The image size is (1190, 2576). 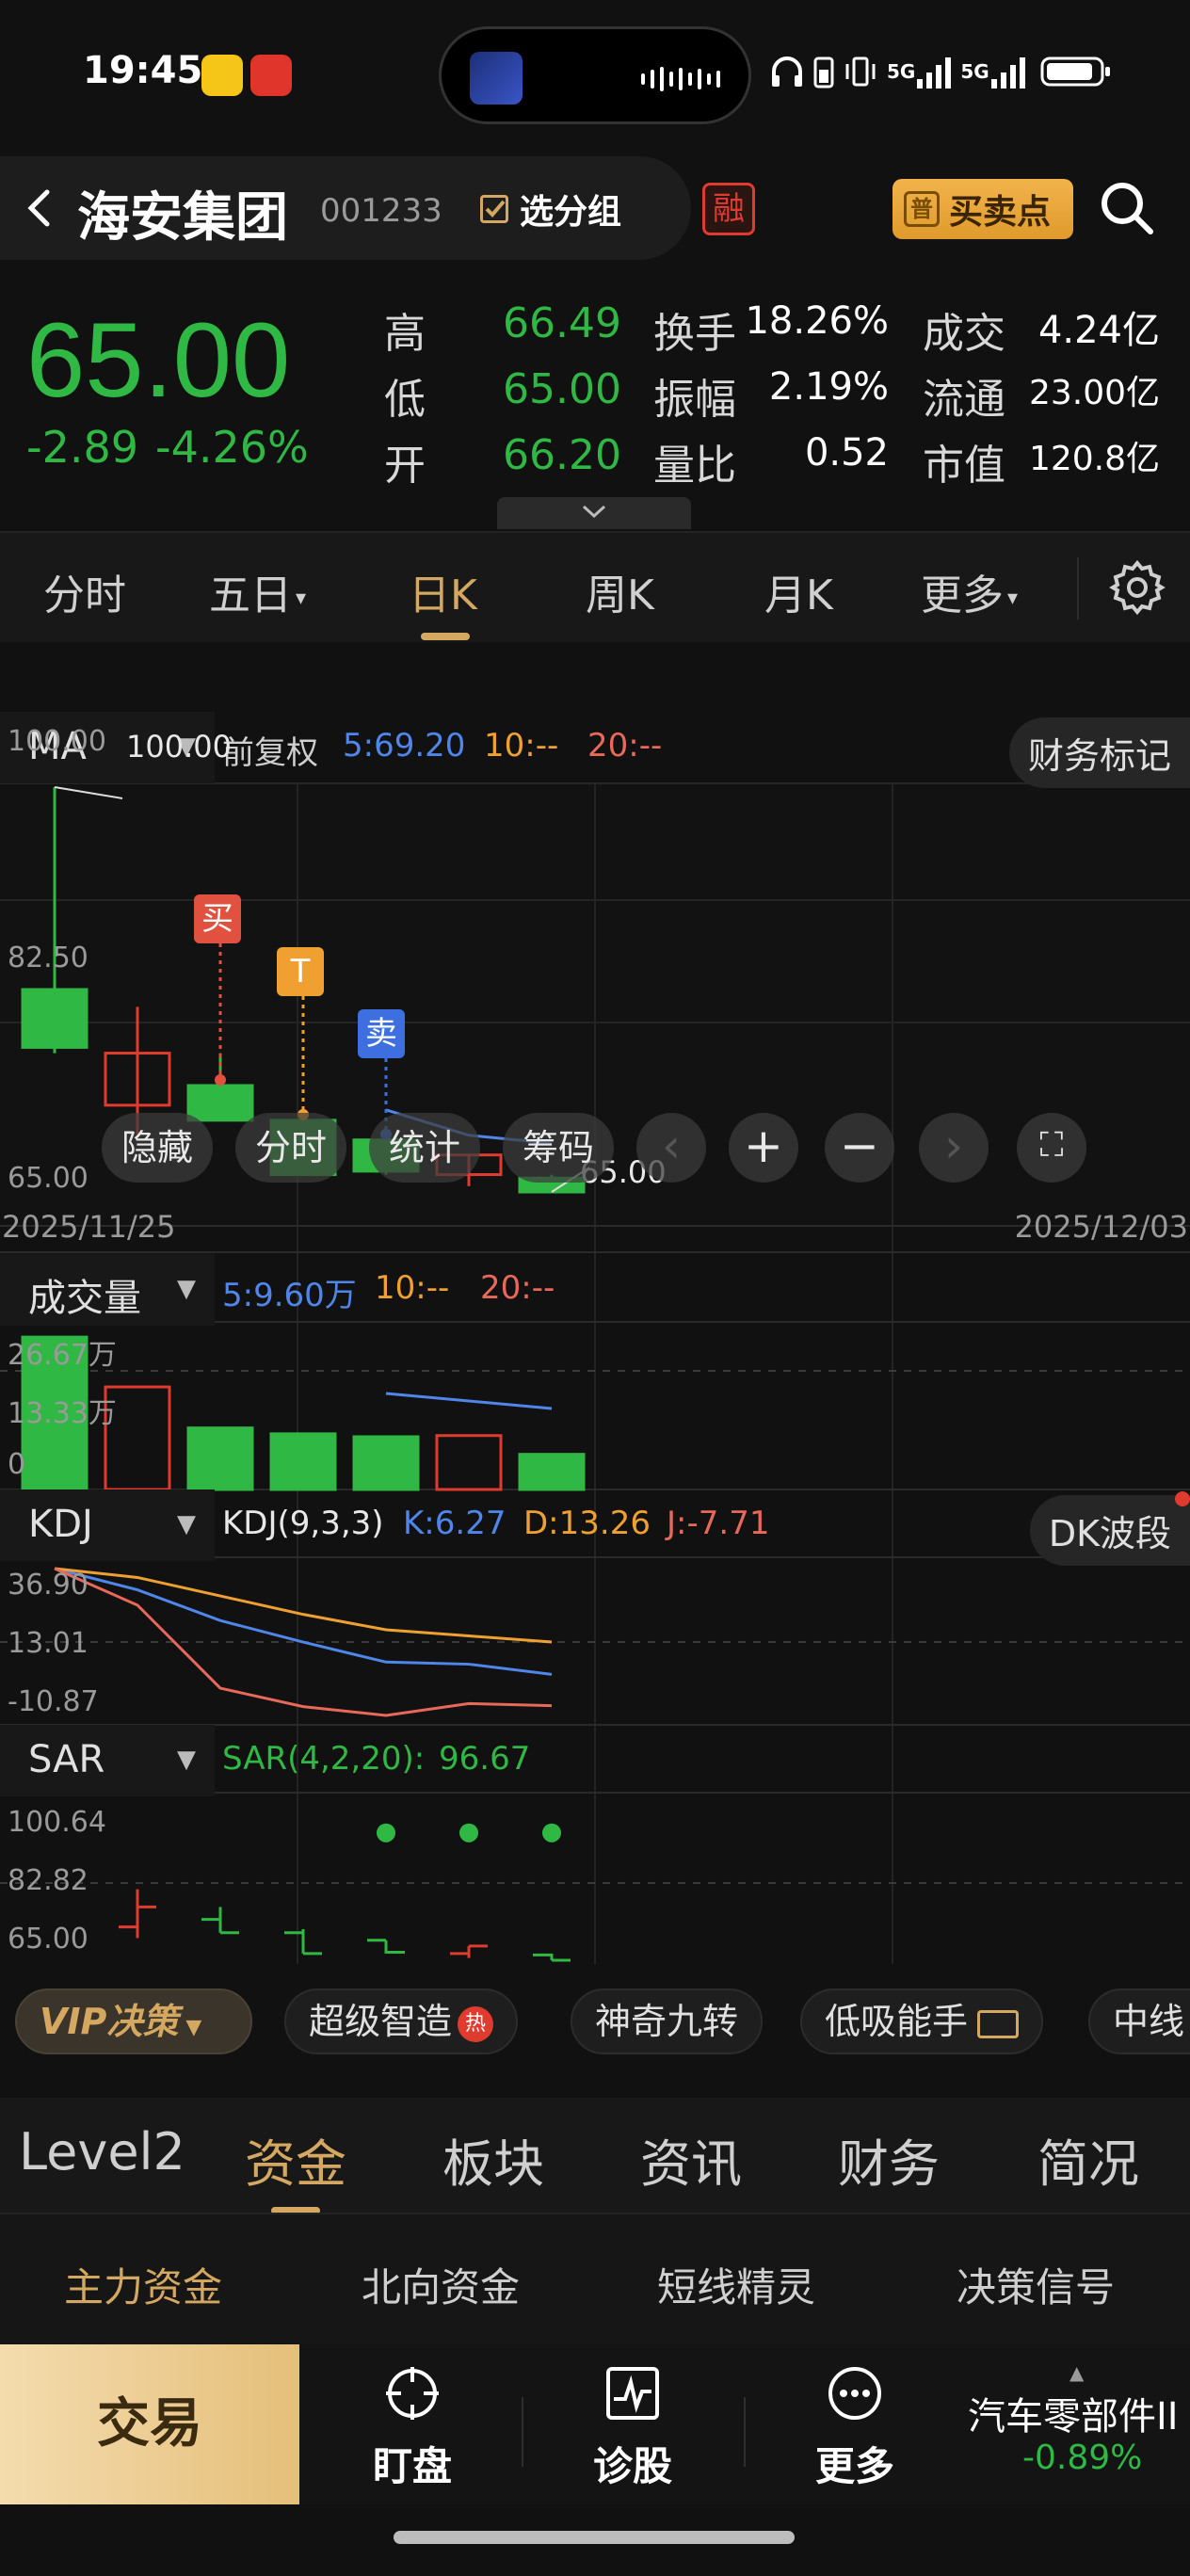 What do you see at coordinates (964, 400) in the screenshot?
I see `quote-label: 流通` at bounding box center [964, 400].